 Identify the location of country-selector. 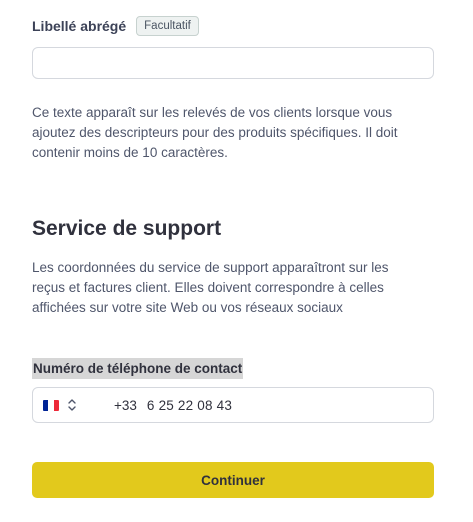
(60, 405).